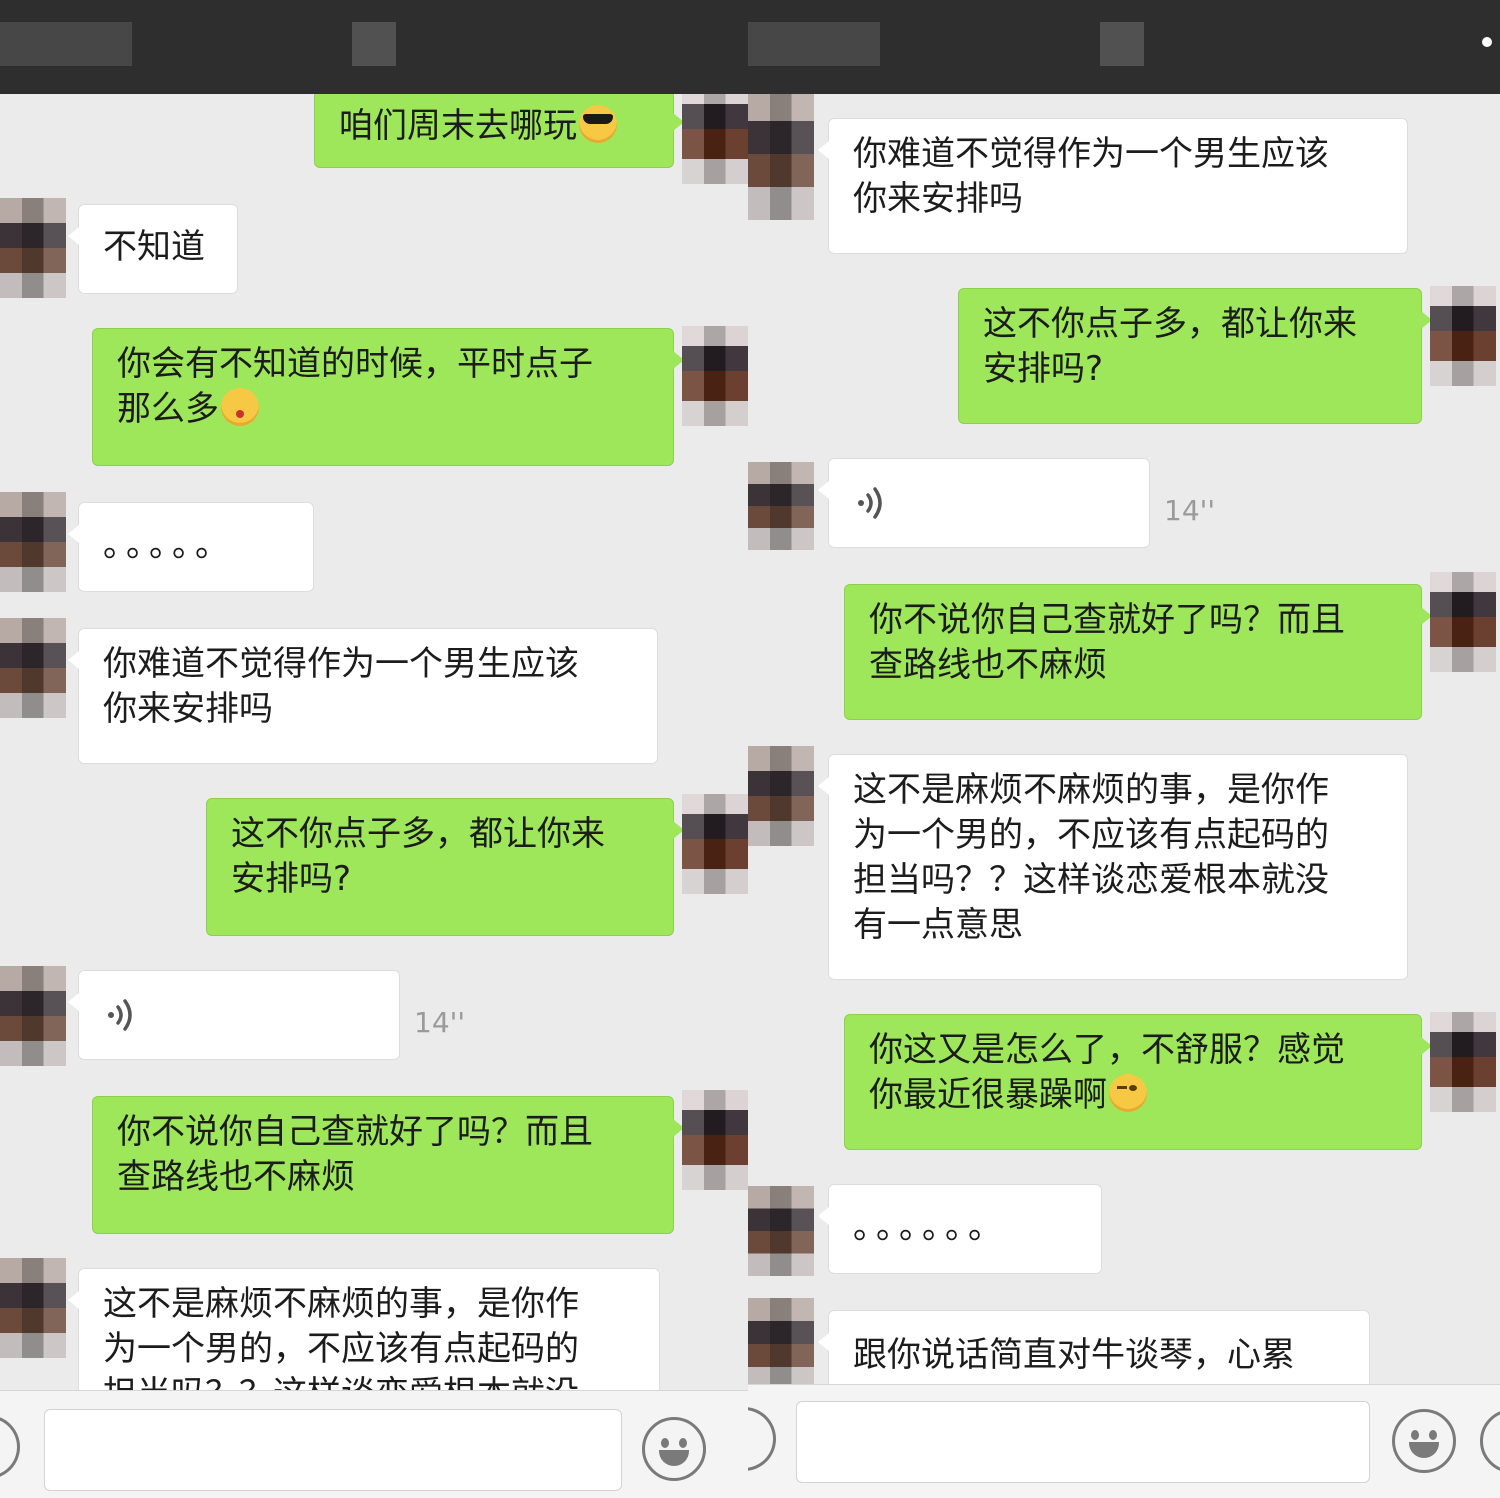 This screenshot has width=1500, height=1498. I want to click on message-text: 跟你说话简直对牛谈琴，心累, so click(1074, 1355).